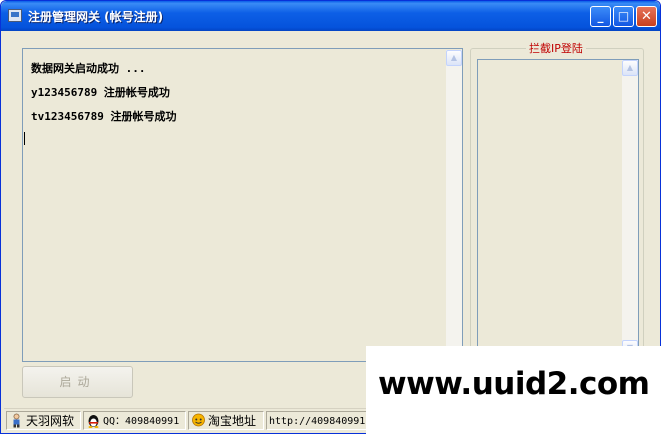  Describe the element at coordinates (330, 16) in the screenshot. I see `title-bar: 注册管理网关 (帐号注册) _ □ ✕` at that location.